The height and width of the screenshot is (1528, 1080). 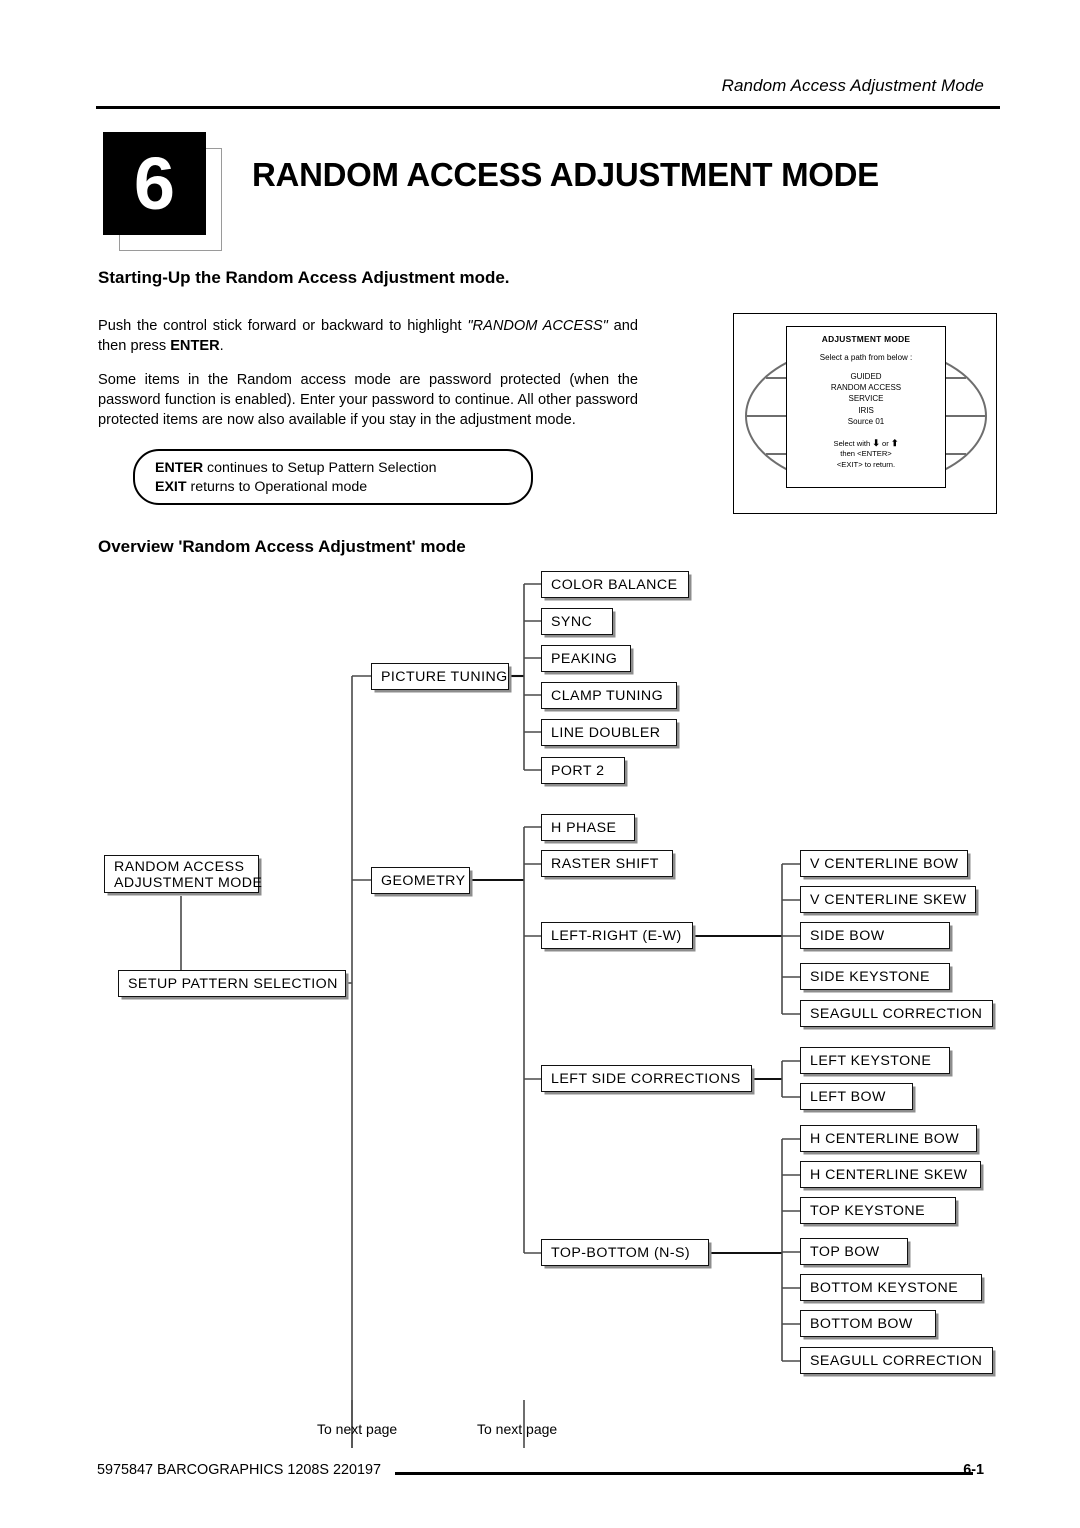 What do you see at coordinates (875, 935) in the screenshot?
I see `node-side-bow: SIDE BOW` at bounding box center [875, 935].